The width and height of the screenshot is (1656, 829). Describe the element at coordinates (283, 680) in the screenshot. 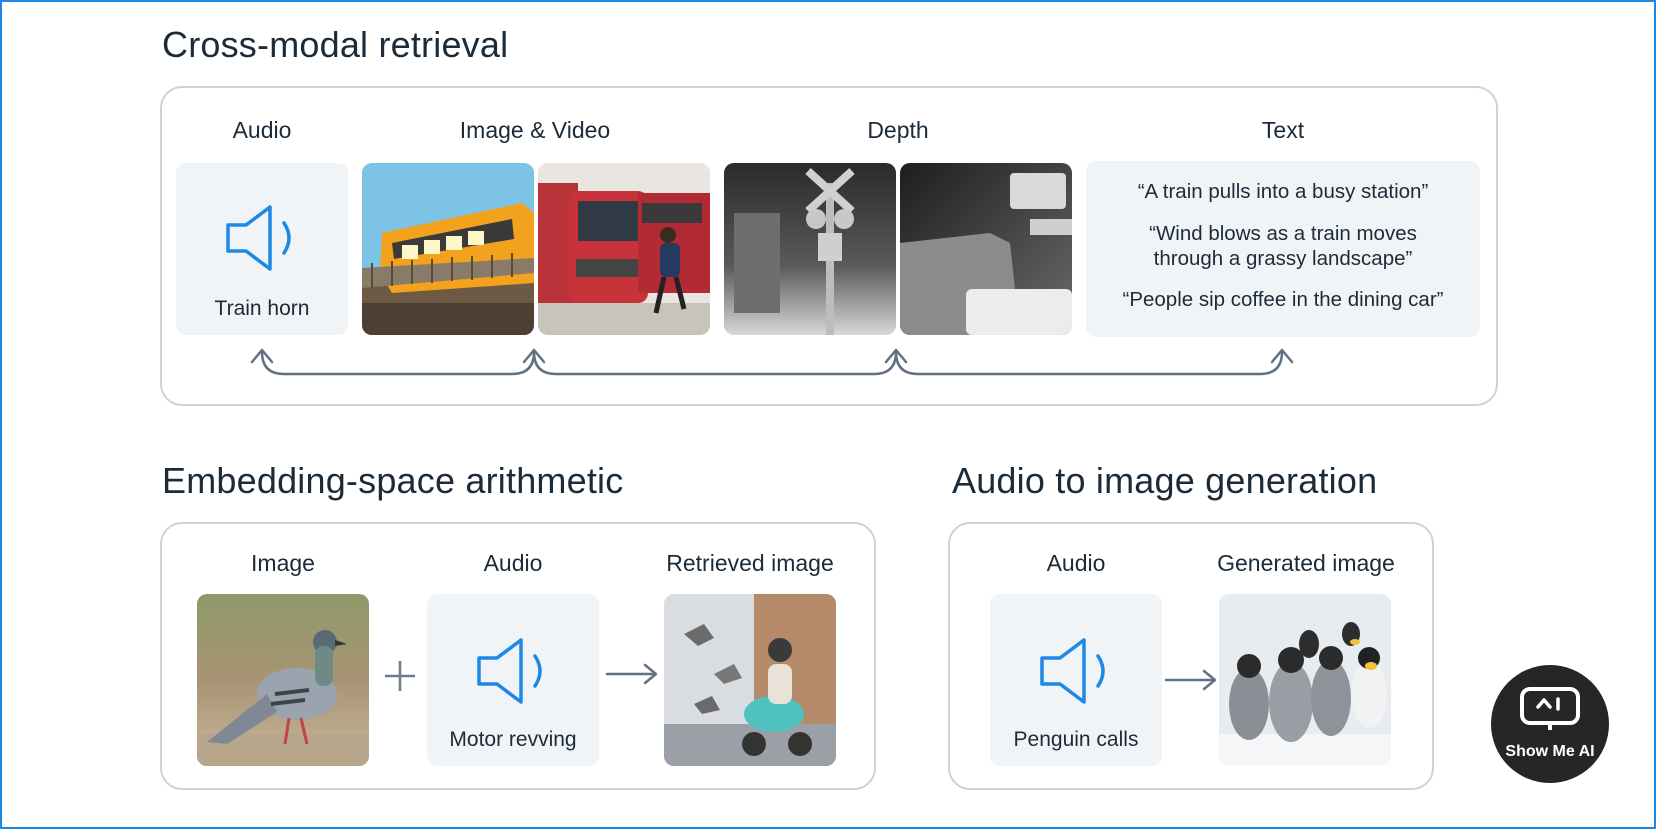

I see `image-pigeon` at that location.